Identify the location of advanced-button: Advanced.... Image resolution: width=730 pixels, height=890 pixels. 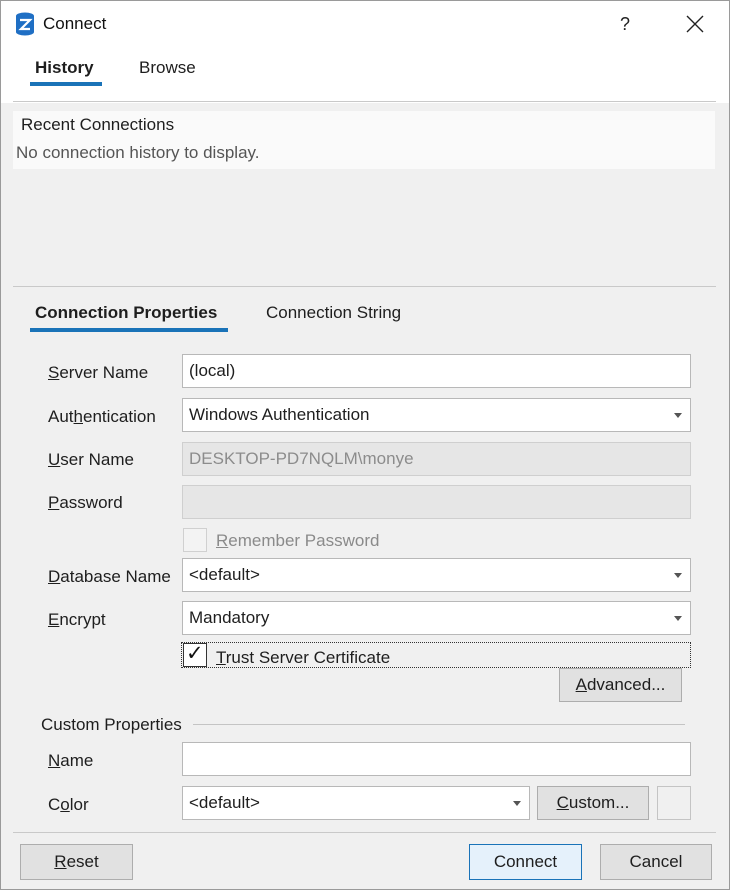
(620, 685).